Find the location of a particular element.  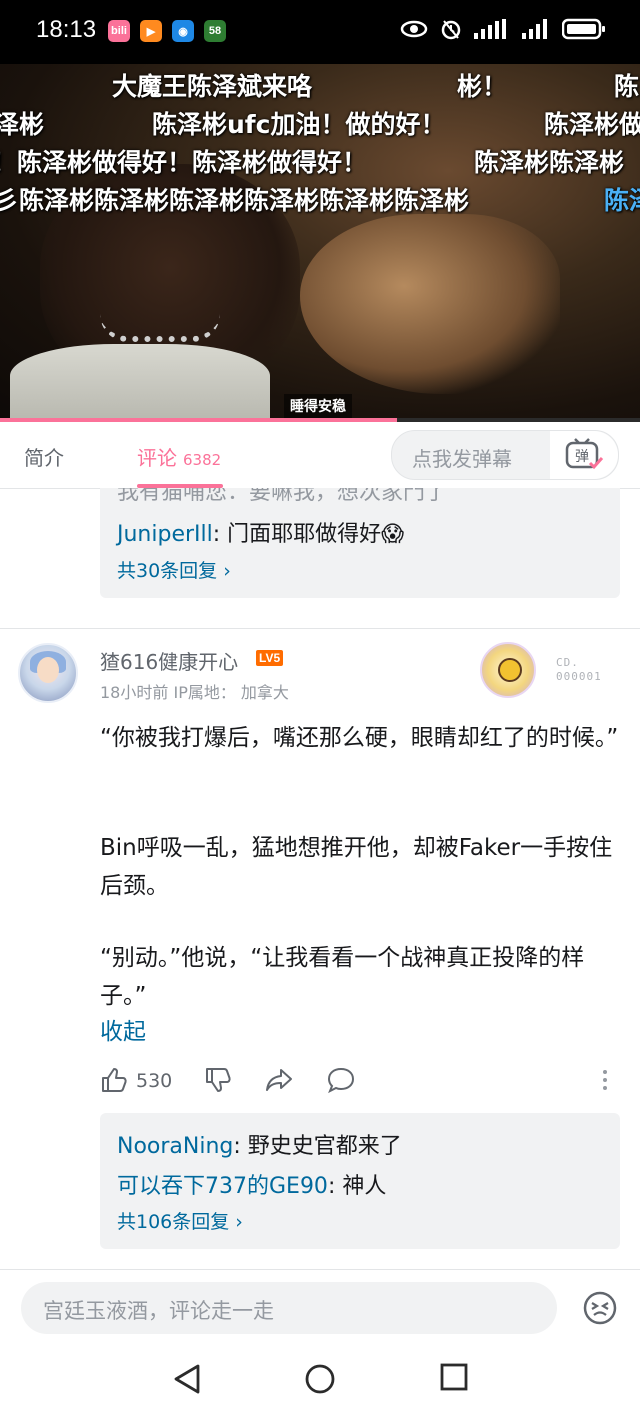

reply-text: : 神人 is located at coordinates (357, 1186).